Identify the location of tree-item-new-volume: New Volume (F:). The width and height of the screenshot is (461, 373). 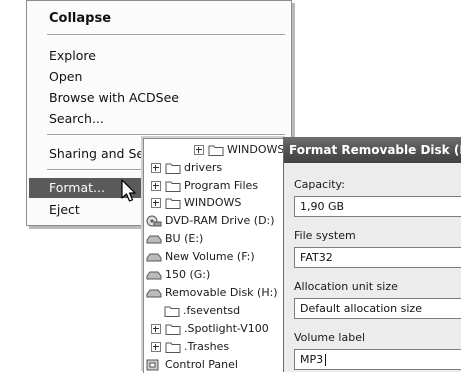
(200, 257).